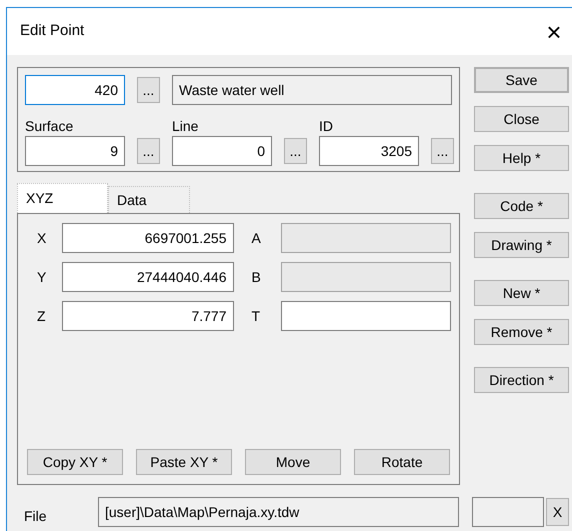 This screenshot has width=572, height=531. I want to click on field-label: Line, so click(186, 126).